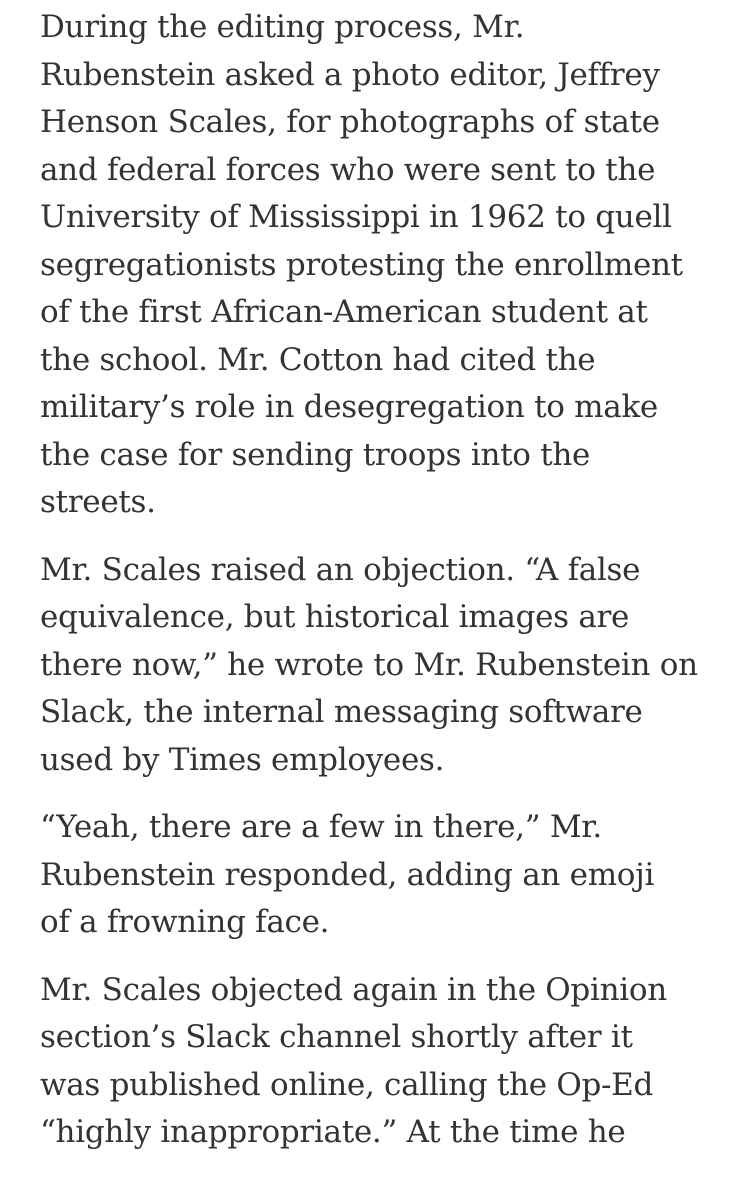 The width and height of the screenshot is (732, 1200). What do you see at coordinates (98, 502) in the screenshot?
I see `text-line: streets.` at bounding box center [98, 502].